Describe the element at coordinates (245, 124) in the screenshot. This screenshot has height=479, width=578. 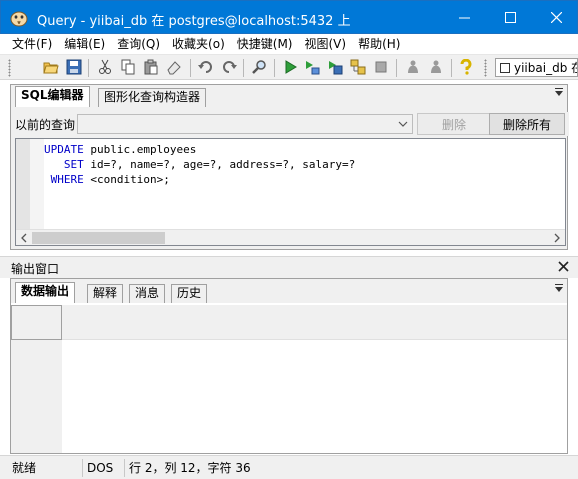
I see `previous-query-combo` at that location.